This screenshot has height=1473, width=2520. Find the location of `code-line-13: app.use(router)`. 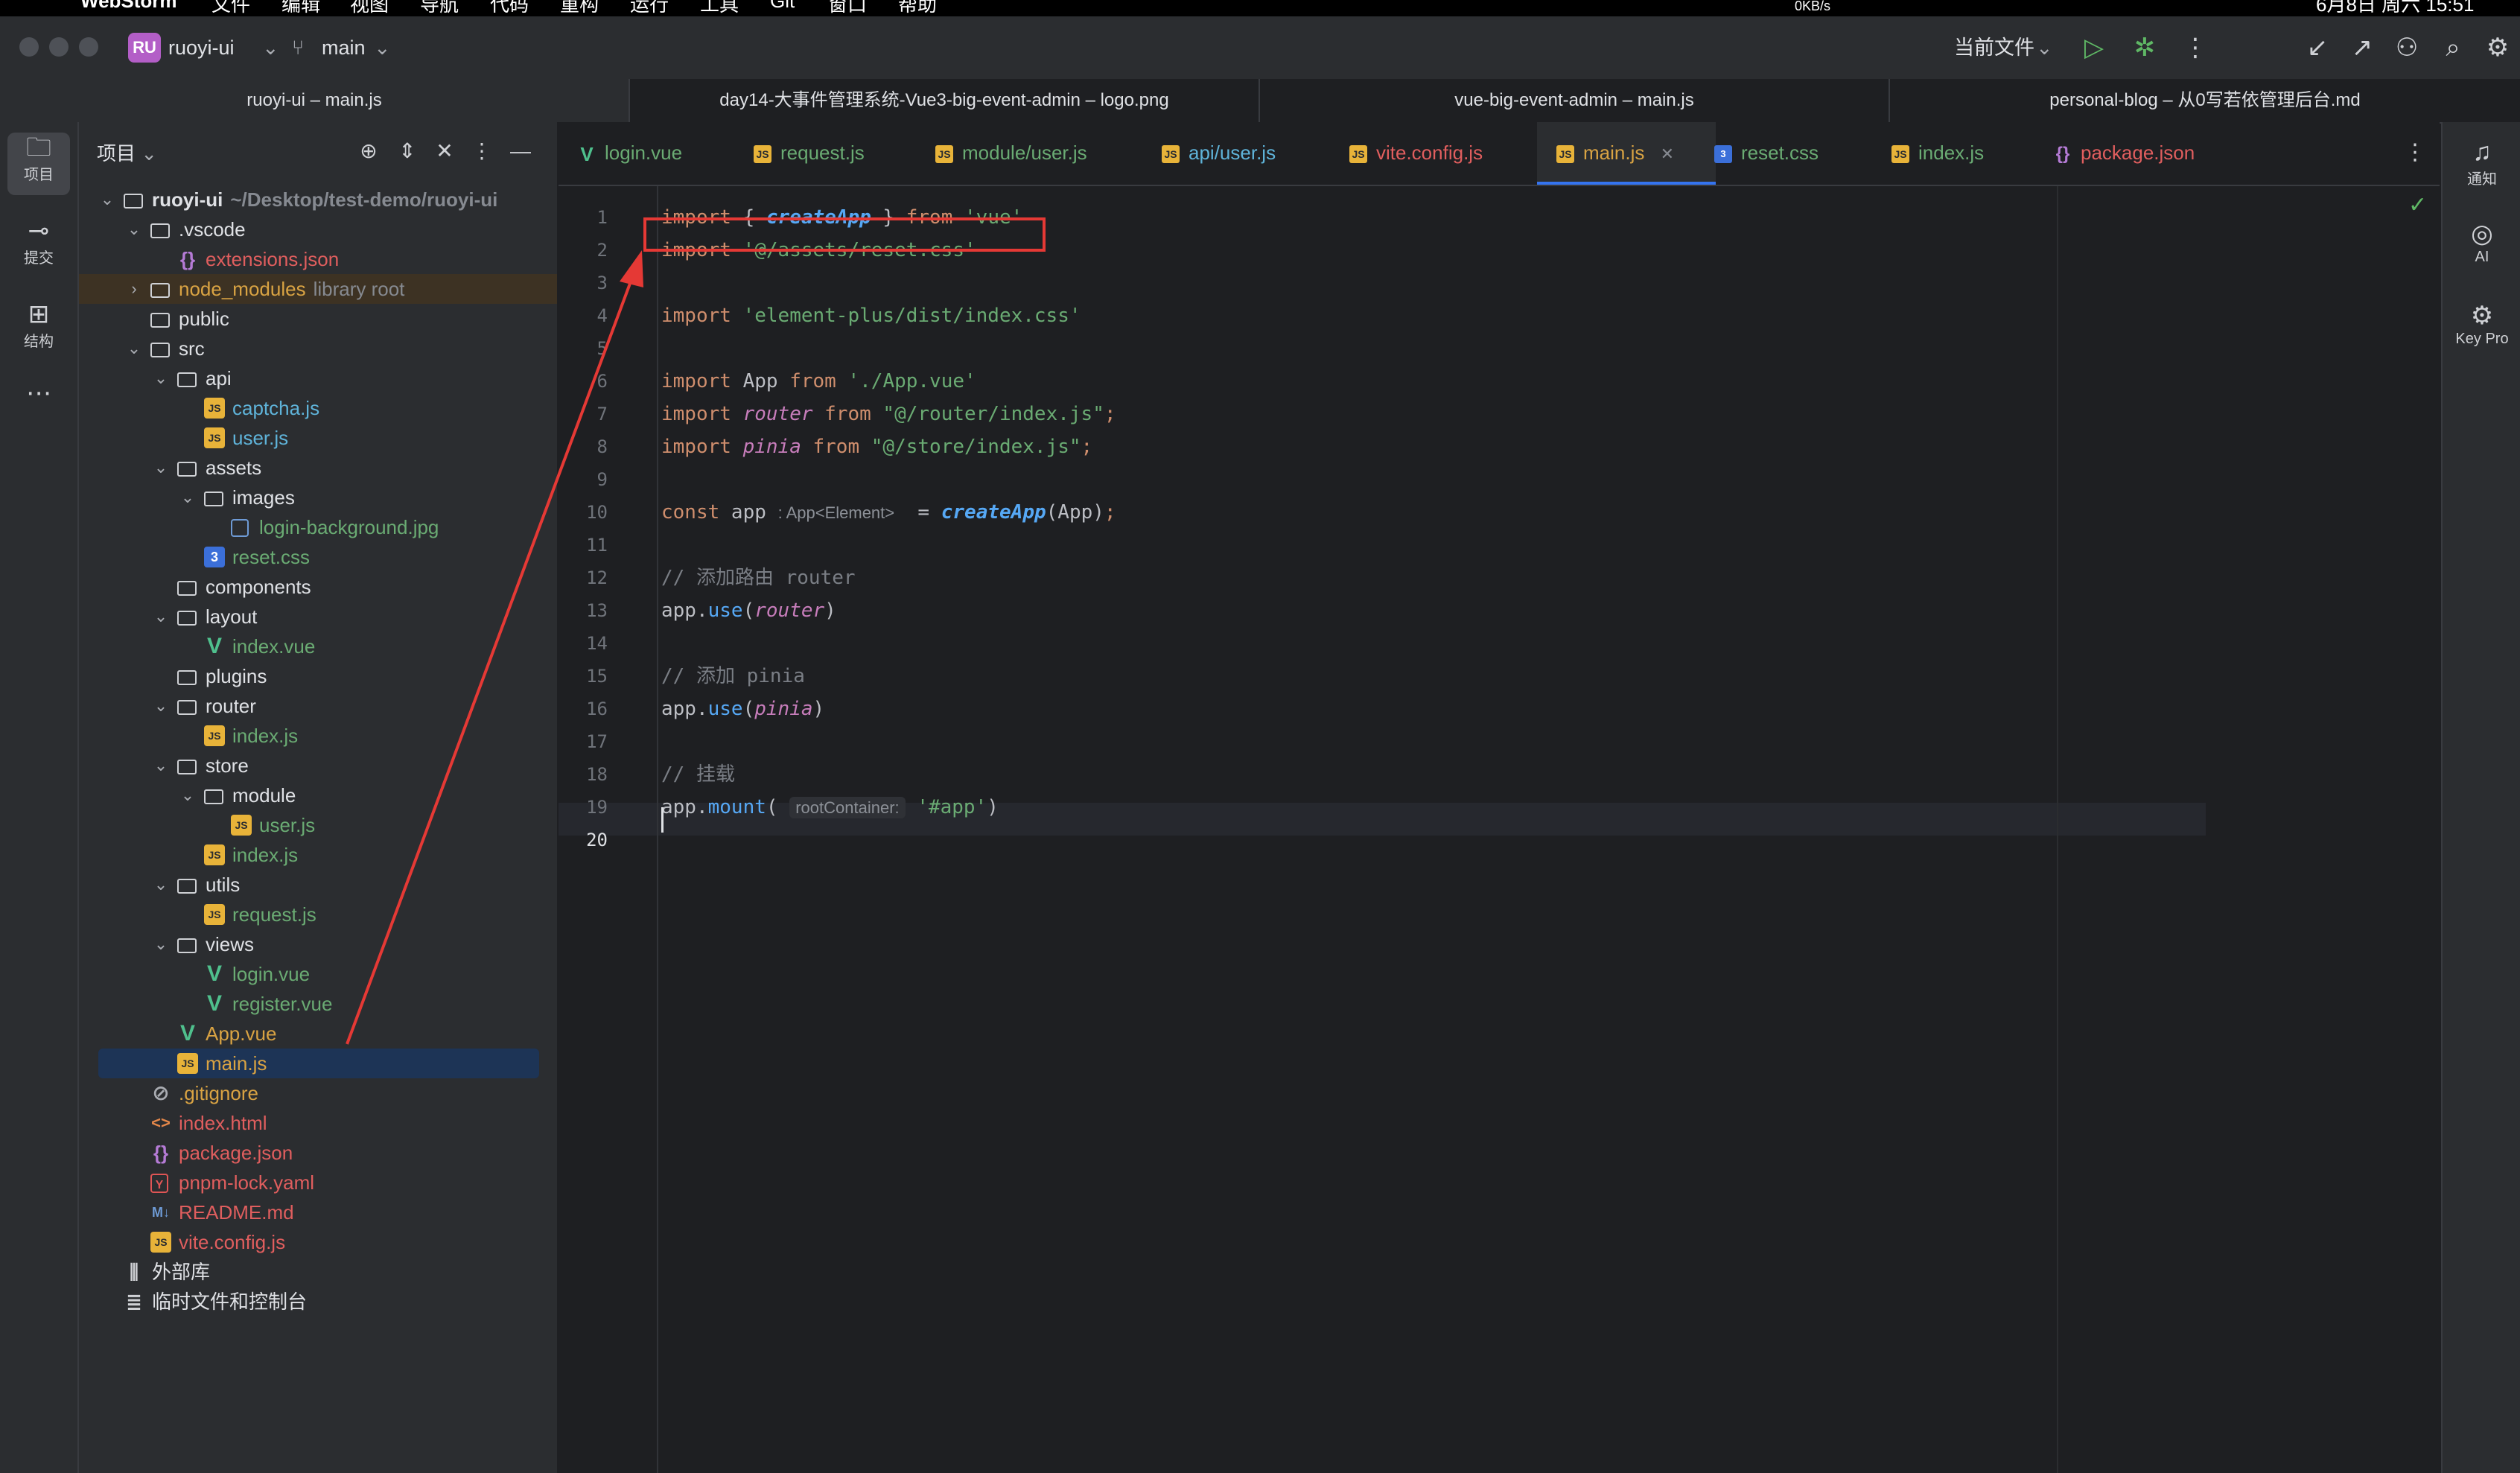

code-line-13: app.use(router) is located at coordinates (748, 610).